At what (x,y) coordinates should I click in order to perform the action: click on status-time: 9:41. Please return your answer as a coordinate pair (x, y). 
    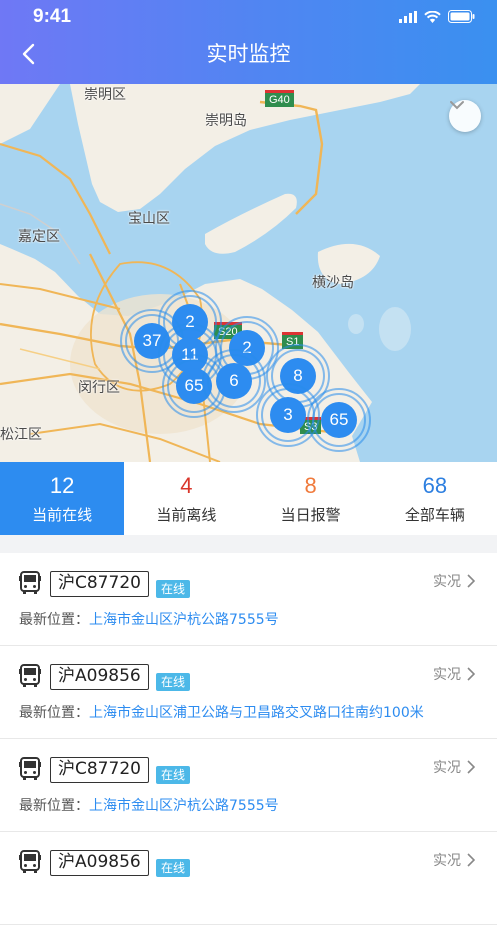
    Looking at the image, I should click on (52, 16).